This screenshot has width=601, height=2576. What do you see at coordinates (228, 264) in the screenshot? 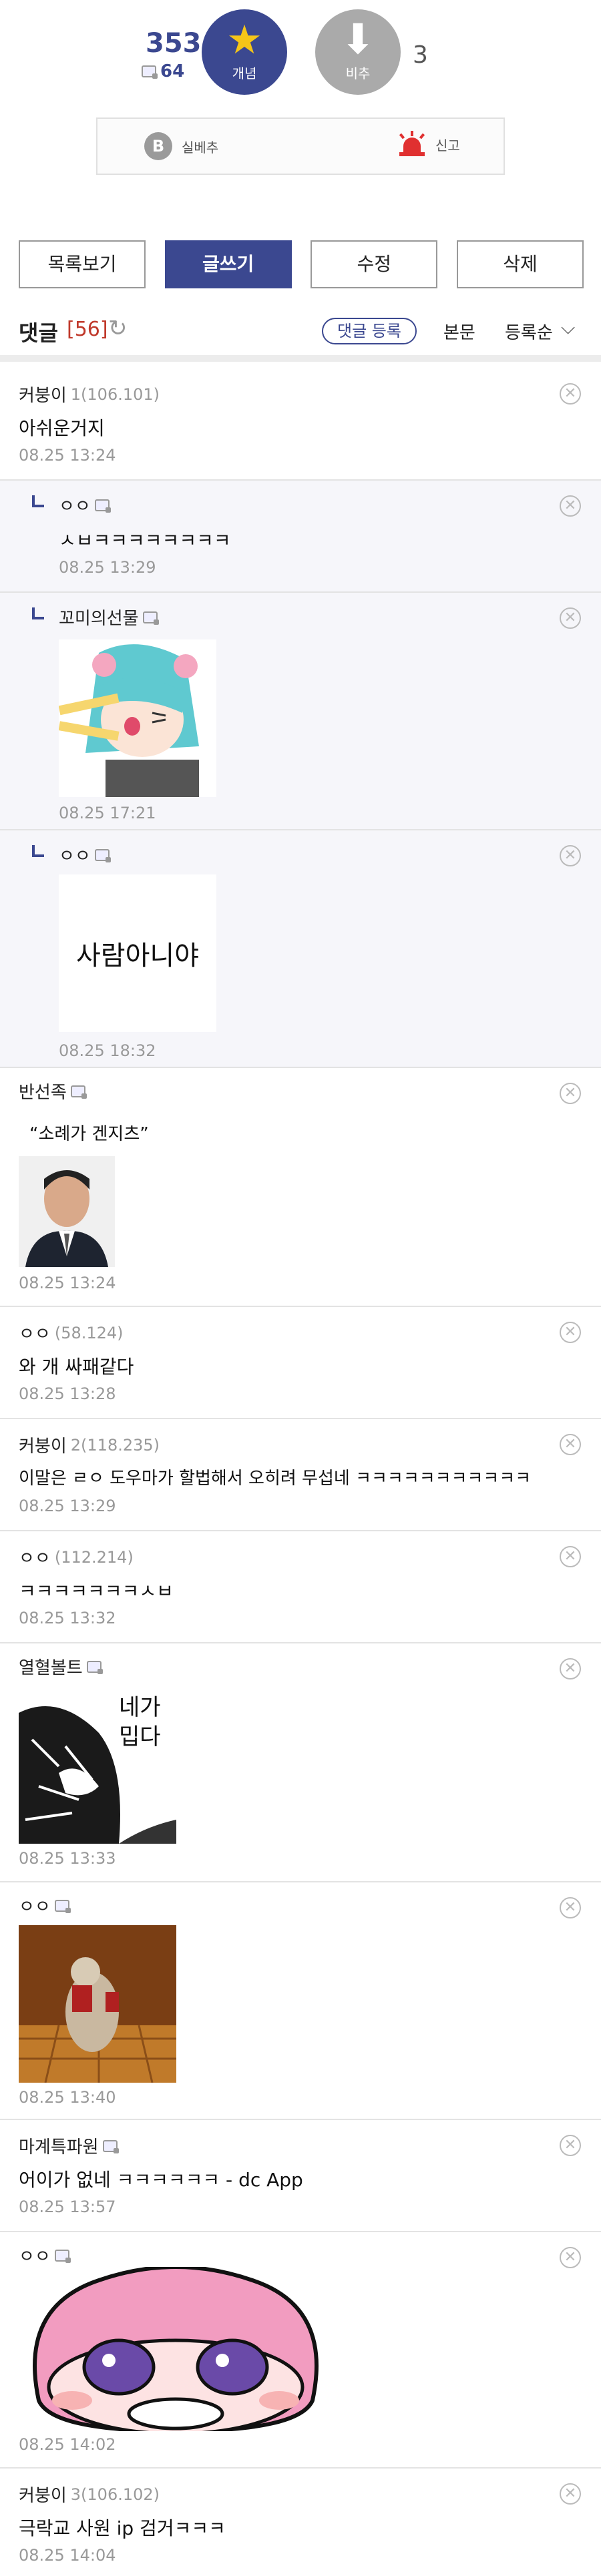
I see `write-button: 글쓰기` at bounding box center [228, 264].